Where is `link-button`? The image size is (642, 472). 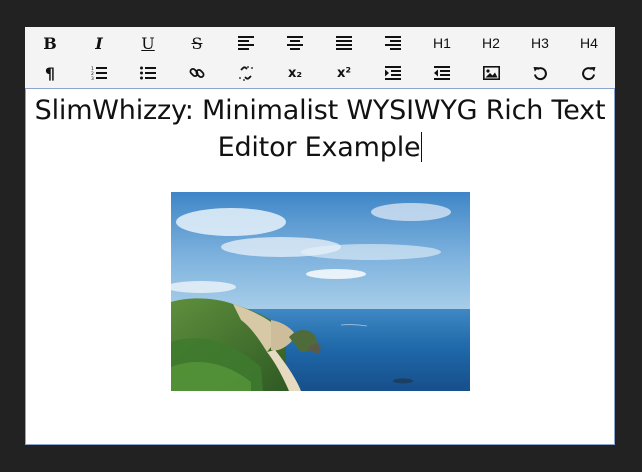 link-button is located at coordinates (197, 73).